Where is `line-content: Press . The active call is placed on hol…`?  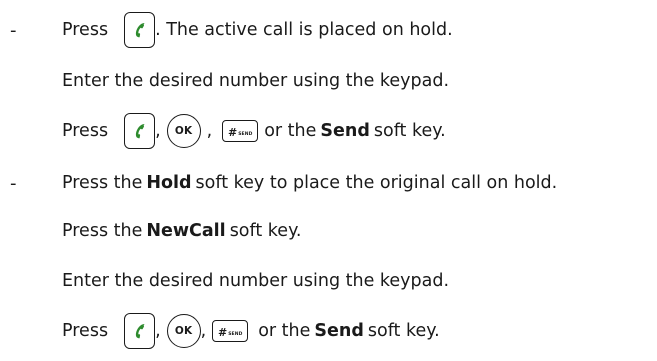
line-content: Press . The active call is placed on hol… is located at coordinates (257, 30).